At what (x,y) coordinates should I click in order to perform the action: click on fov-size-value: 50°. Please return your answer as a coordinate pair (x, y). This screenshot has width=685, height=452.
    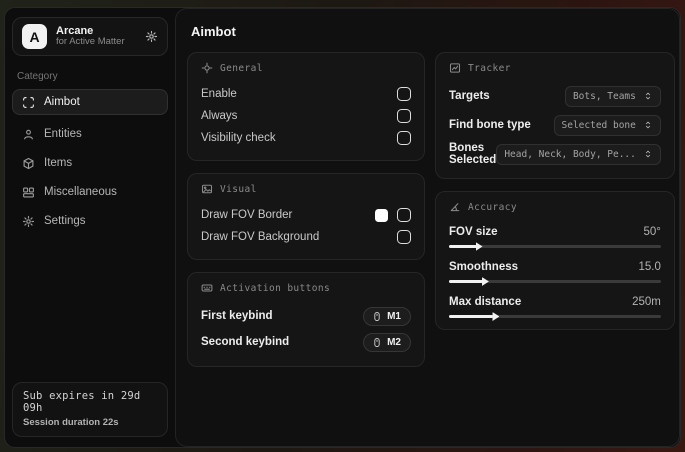
    Looking at the image, I should click on (652, 231).